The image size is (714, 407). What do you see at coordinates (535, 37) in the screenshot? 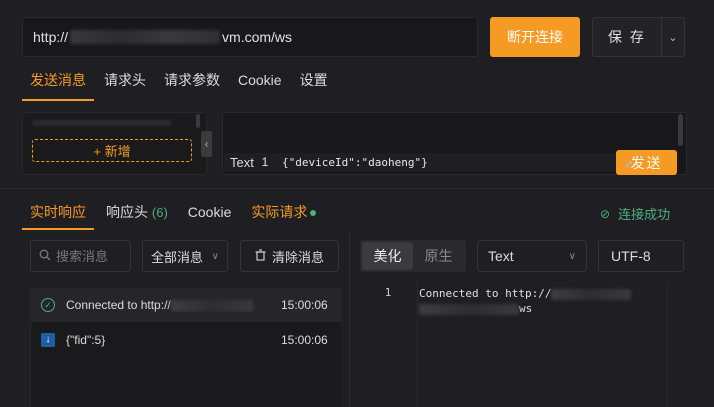
I see `disconnect-button: 断开连接` at bounding box center [535, 37].